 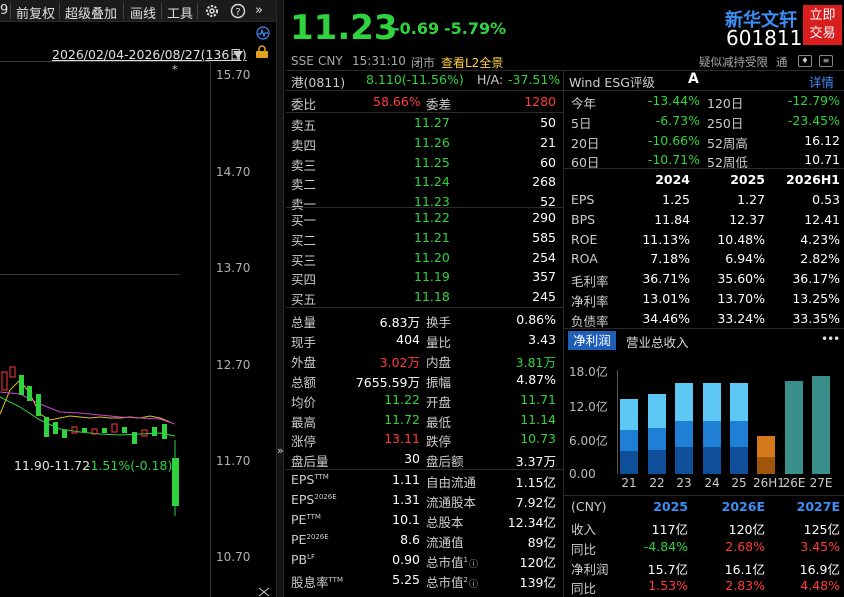 What do you see at coordinates (180, 12) in the screenshot?
I see `toolbar-tools: 工具` at bounding box center [180, 12].